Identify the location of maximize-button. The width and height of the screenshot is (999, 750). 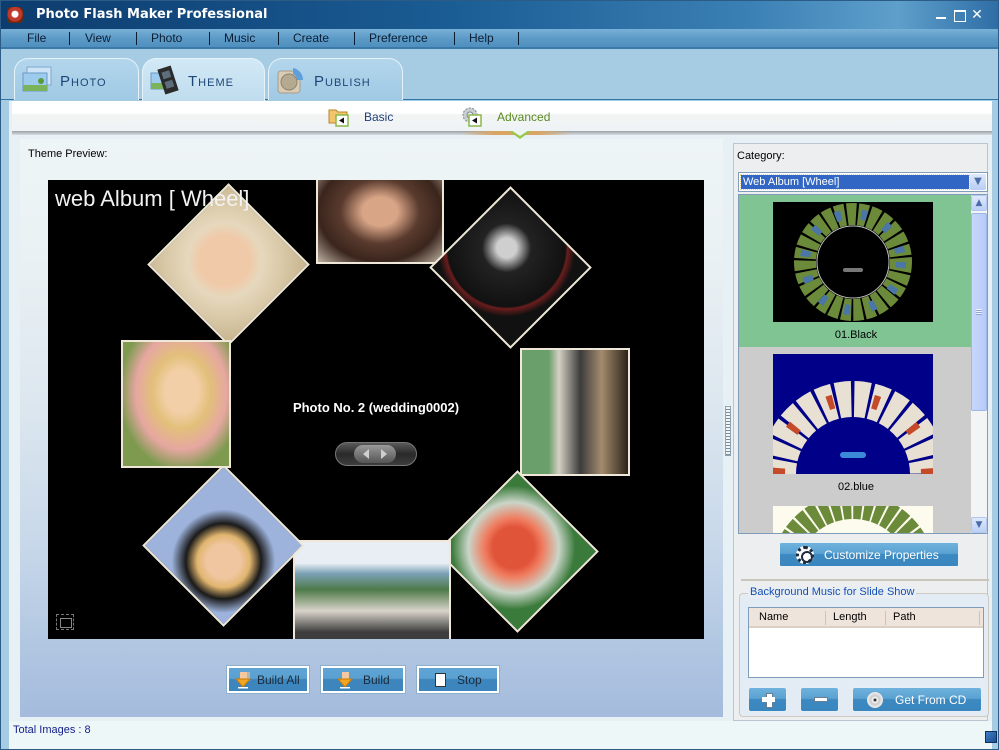
(959, 15).